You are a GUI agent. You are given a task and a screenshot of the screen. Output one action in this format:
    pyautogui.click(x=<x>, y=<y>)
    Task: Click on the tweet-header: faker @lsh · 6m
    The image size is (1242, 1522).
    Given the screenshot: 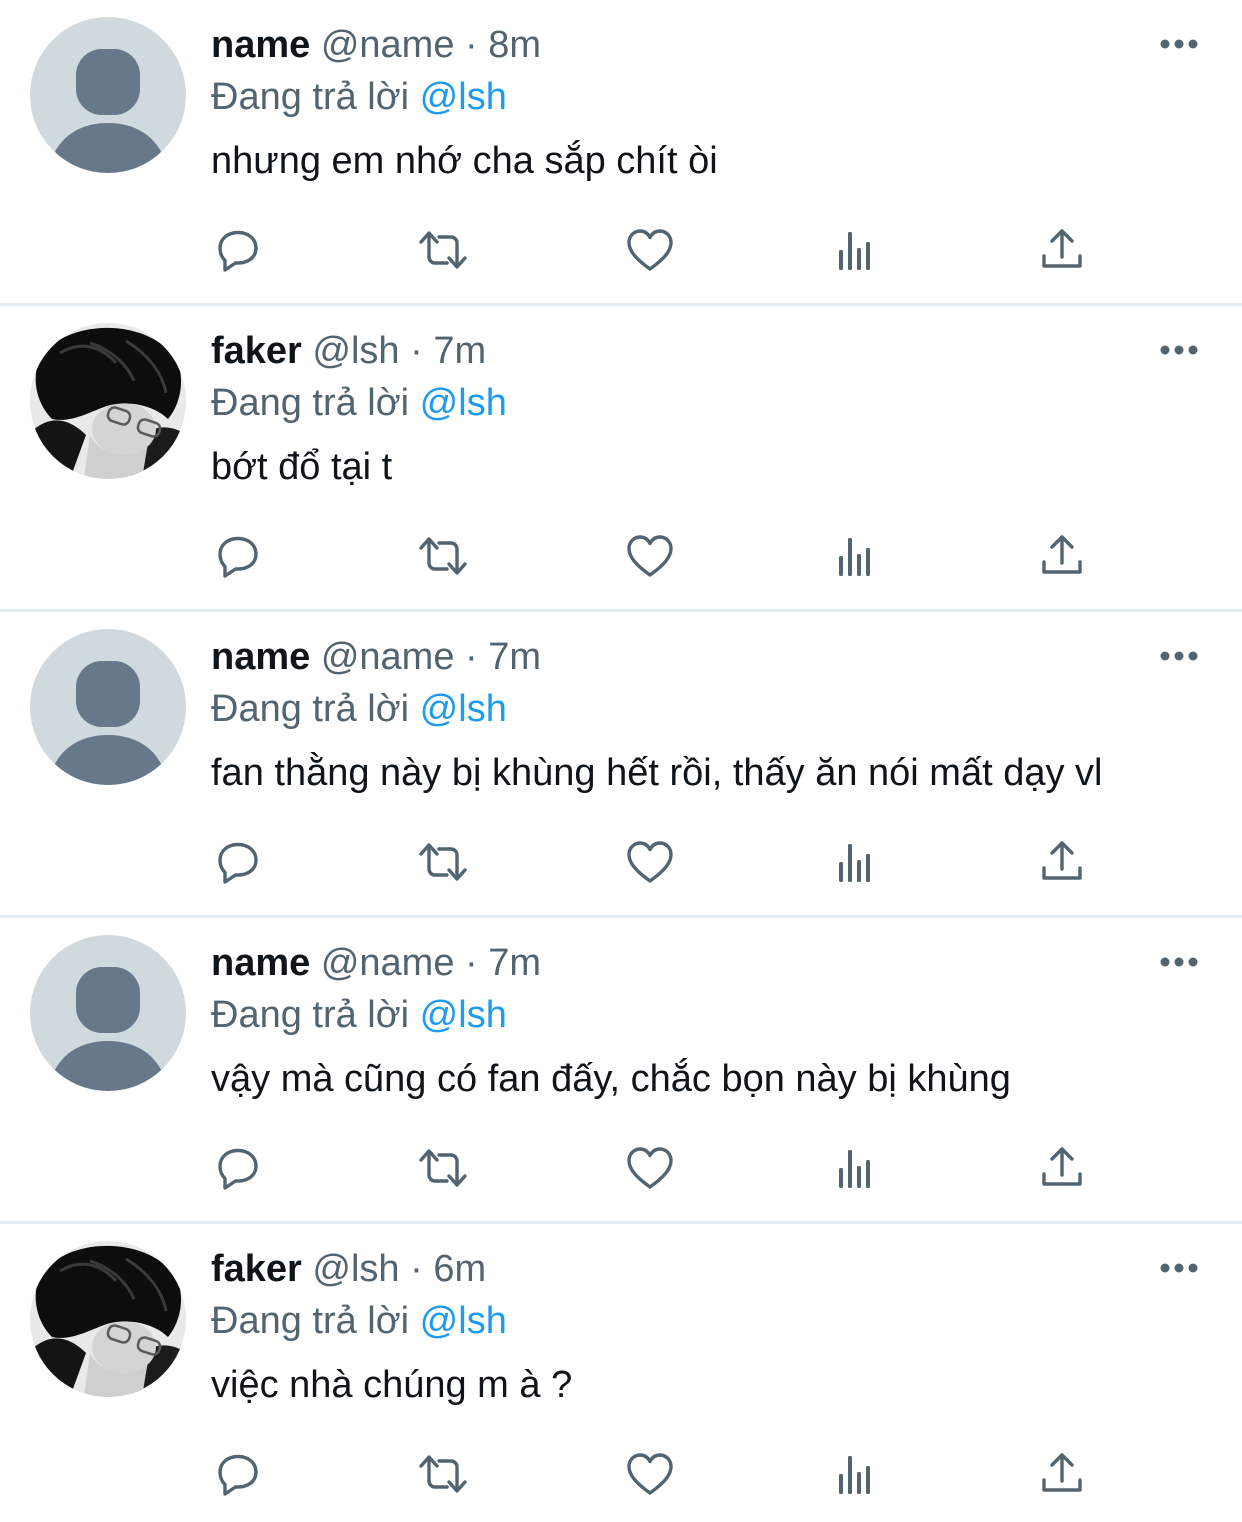 What is the action you would take?
    pyautogui.click(x=348, y=1269)
    